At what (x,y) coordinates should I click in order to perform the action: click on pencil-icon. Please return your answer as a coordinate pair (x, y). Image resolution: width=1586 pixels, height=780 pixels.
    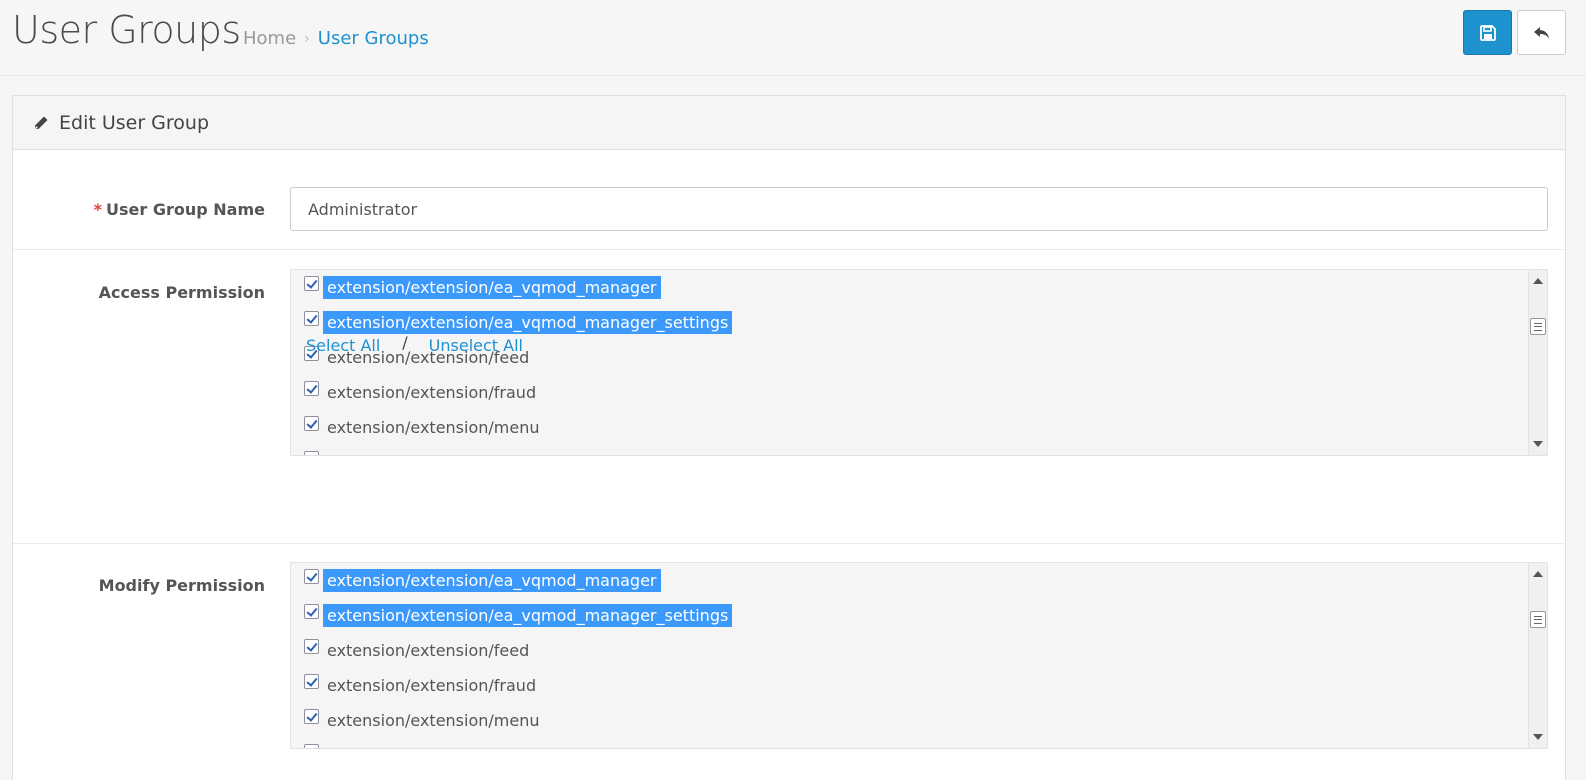
    Looking at the image, I should click on (41, 122).